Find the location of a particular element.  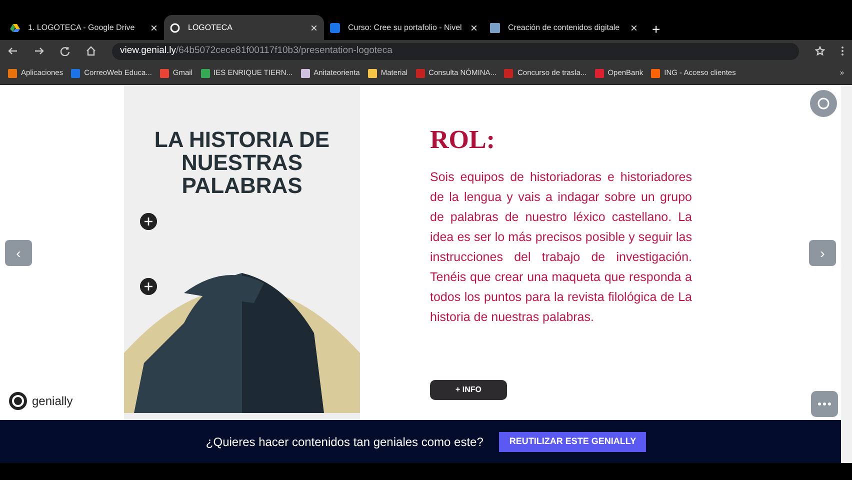

home-icon is located at coordinates (91, 51).